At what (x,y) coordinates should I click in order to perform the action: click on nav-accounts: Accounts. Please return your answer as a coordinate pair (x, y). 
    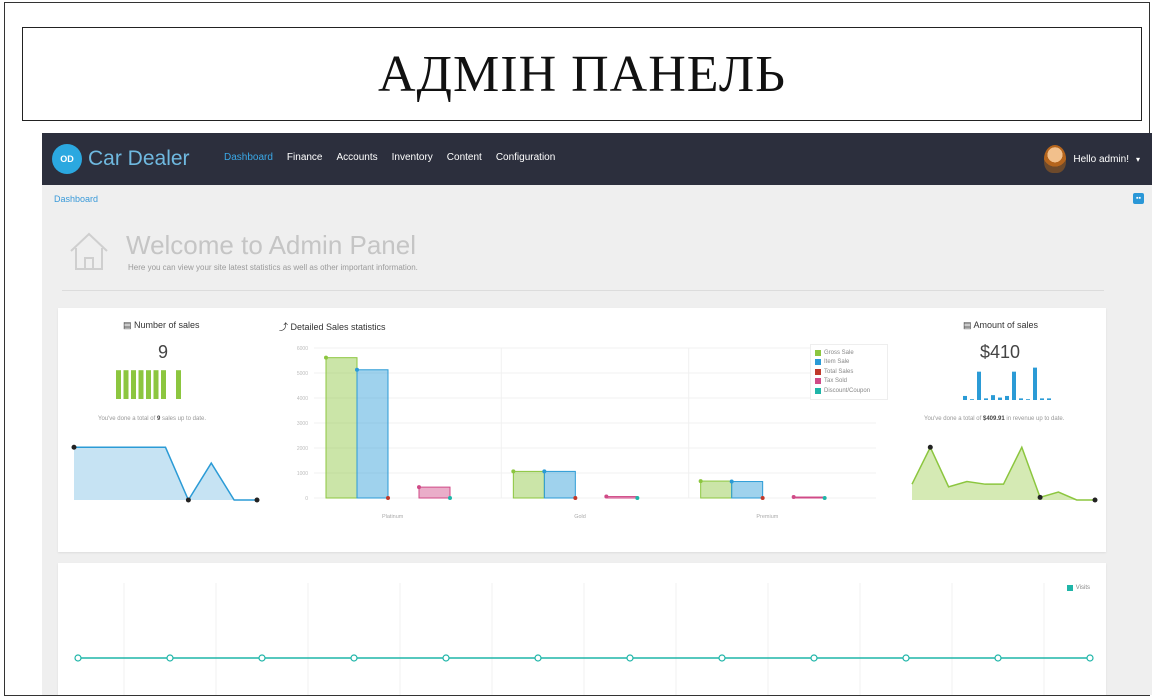
    Looking at the image, I should click on (357, 157).